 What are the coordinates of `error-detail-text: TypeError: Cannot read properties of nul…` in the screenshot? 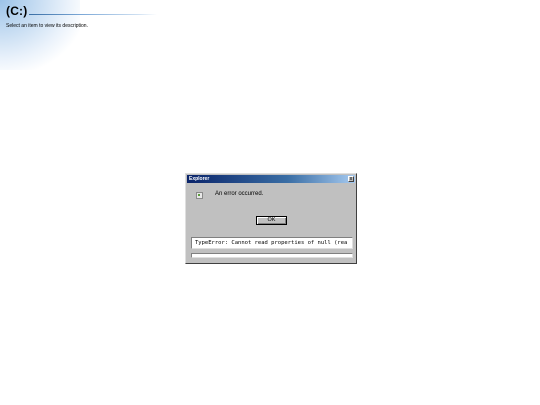 It's located at (271, 243).